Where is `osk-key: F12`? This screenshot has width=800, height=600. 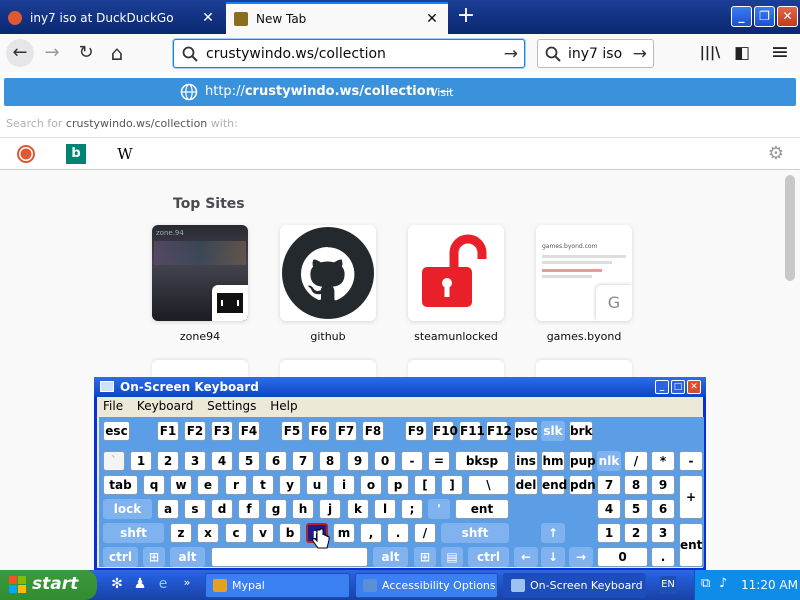
osk-key: F12 is located at coordinates (499, 431).